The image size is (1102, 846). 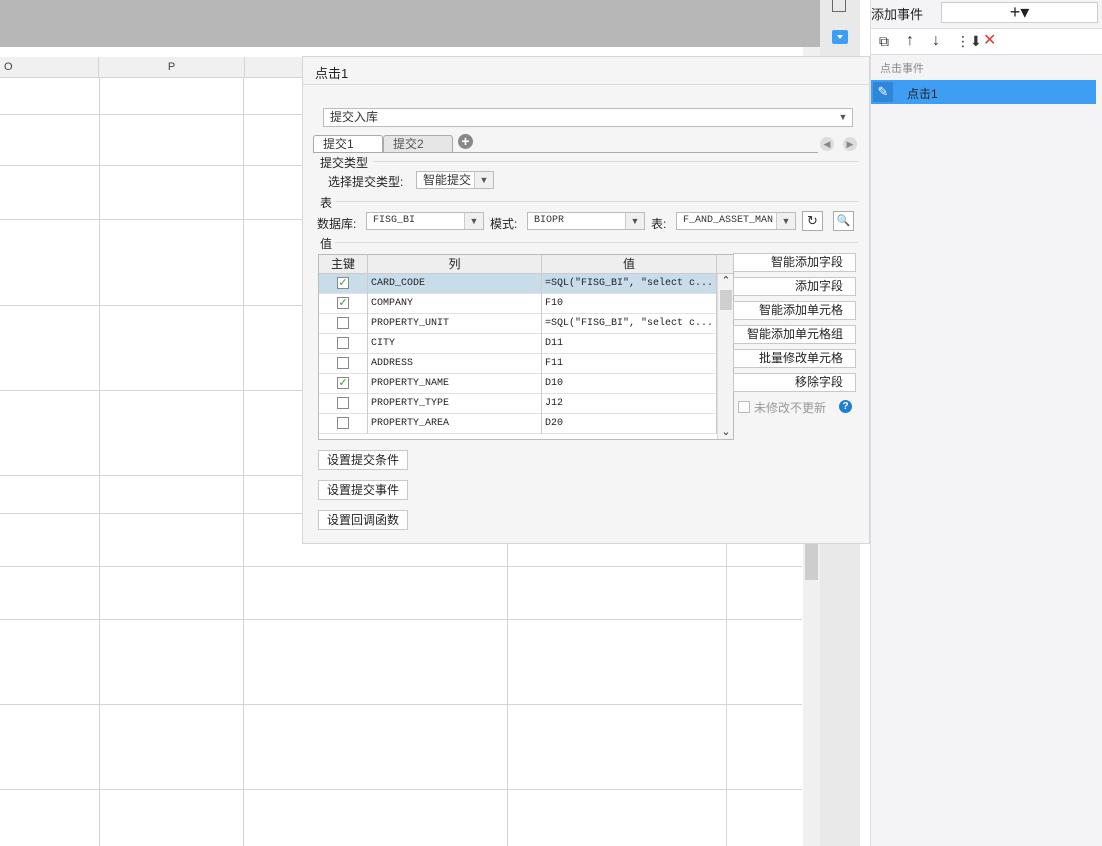 What do you see at coordinates (348, 144) in the screenshot?
I see `tab-submit1: 提交1` at bounding box center [348, 144].